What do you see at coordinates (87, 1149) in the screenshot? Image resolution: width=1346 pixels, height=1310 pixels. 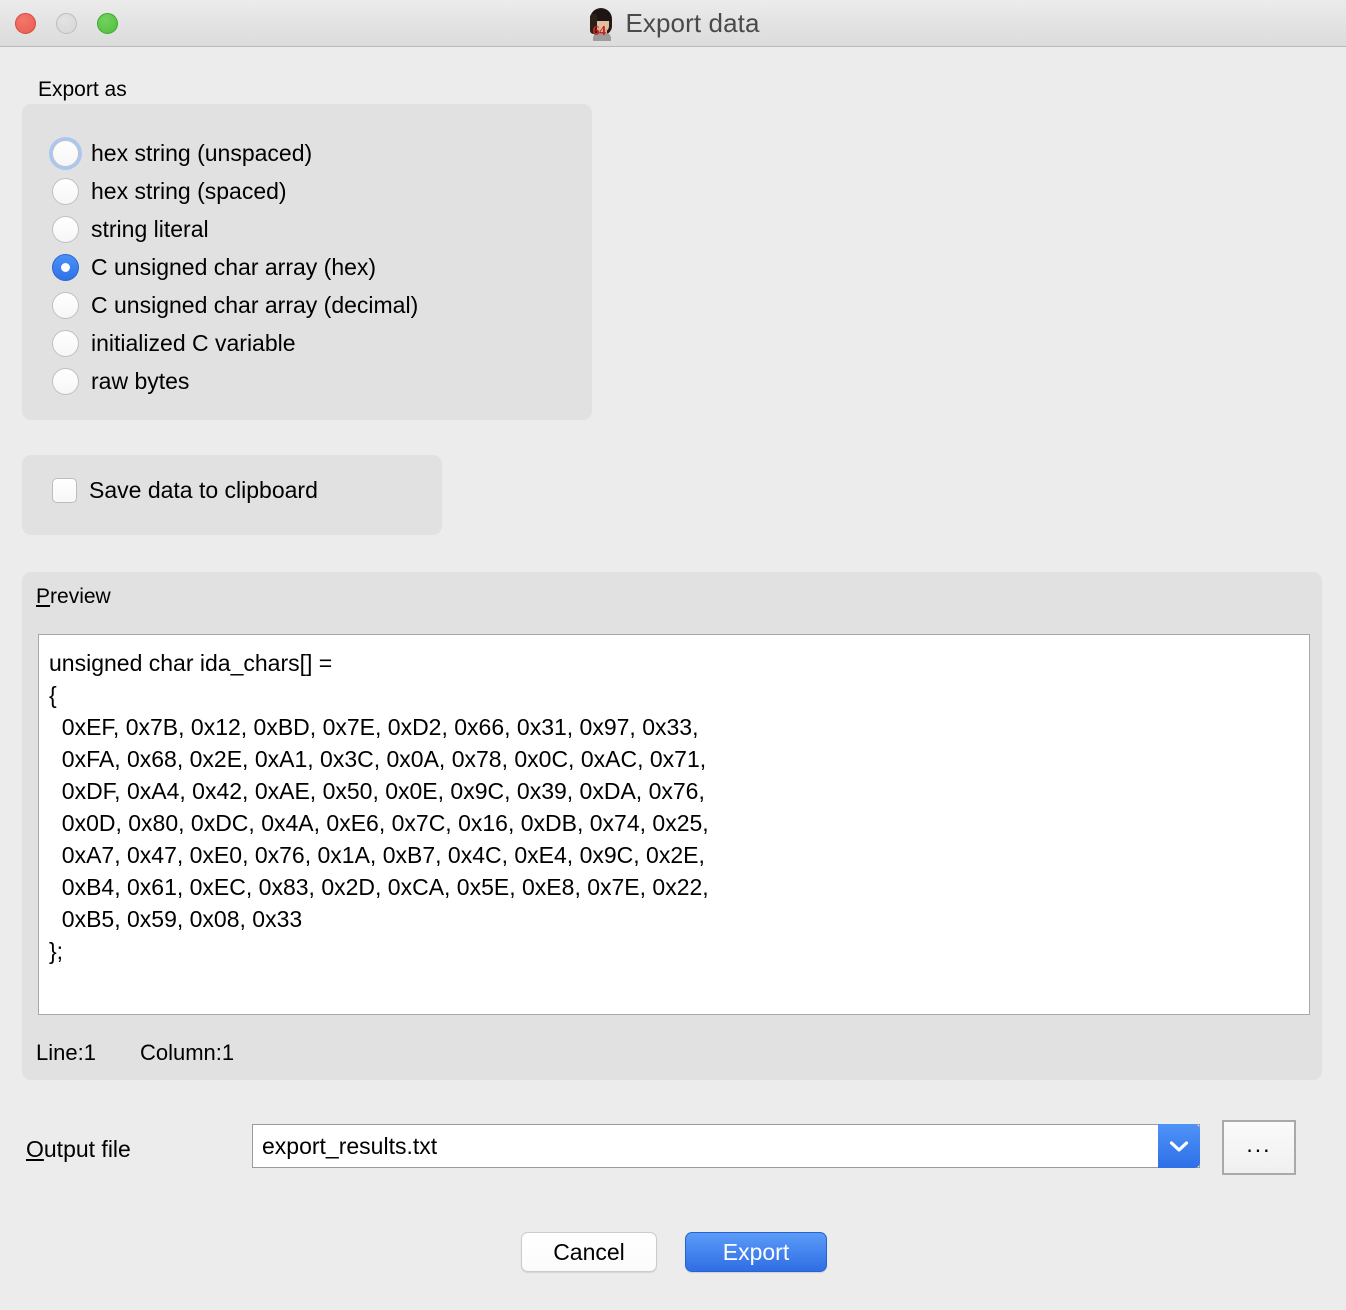 I see `output-file-label-rest: utput file` at bounding box center [87, 1149].